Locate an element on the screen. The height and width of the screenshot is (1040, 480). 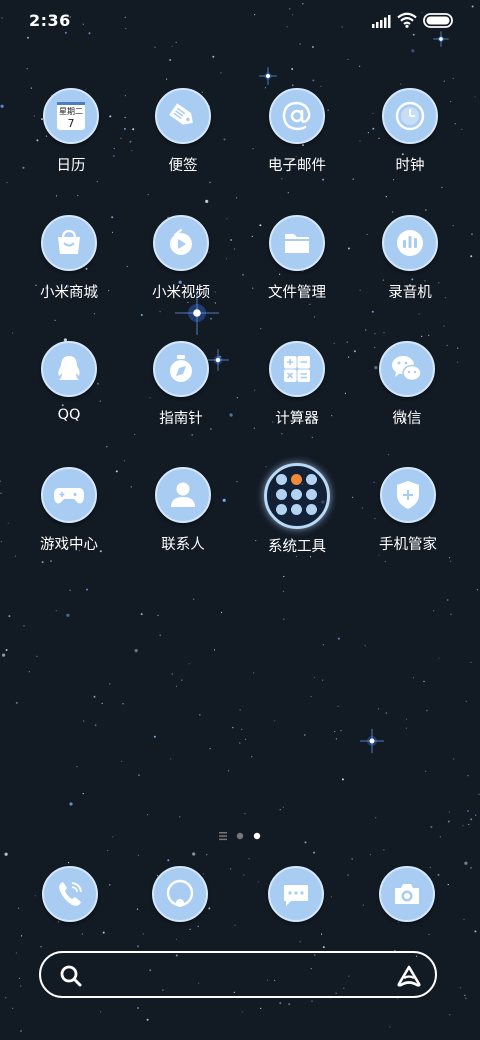
wechat-icon is located at coordinates (407, 369).